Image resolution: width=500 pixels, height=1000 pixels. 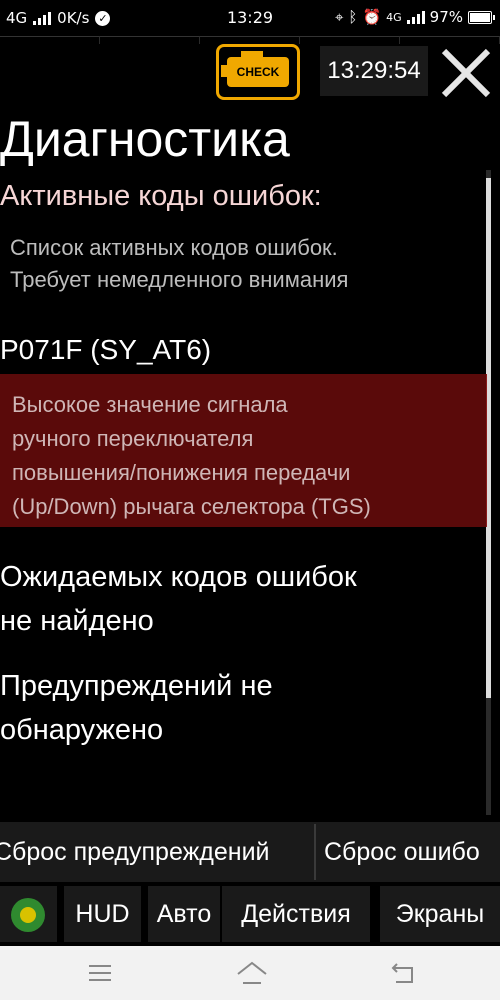 I want to click on close-button, so click(x=466, y=73).